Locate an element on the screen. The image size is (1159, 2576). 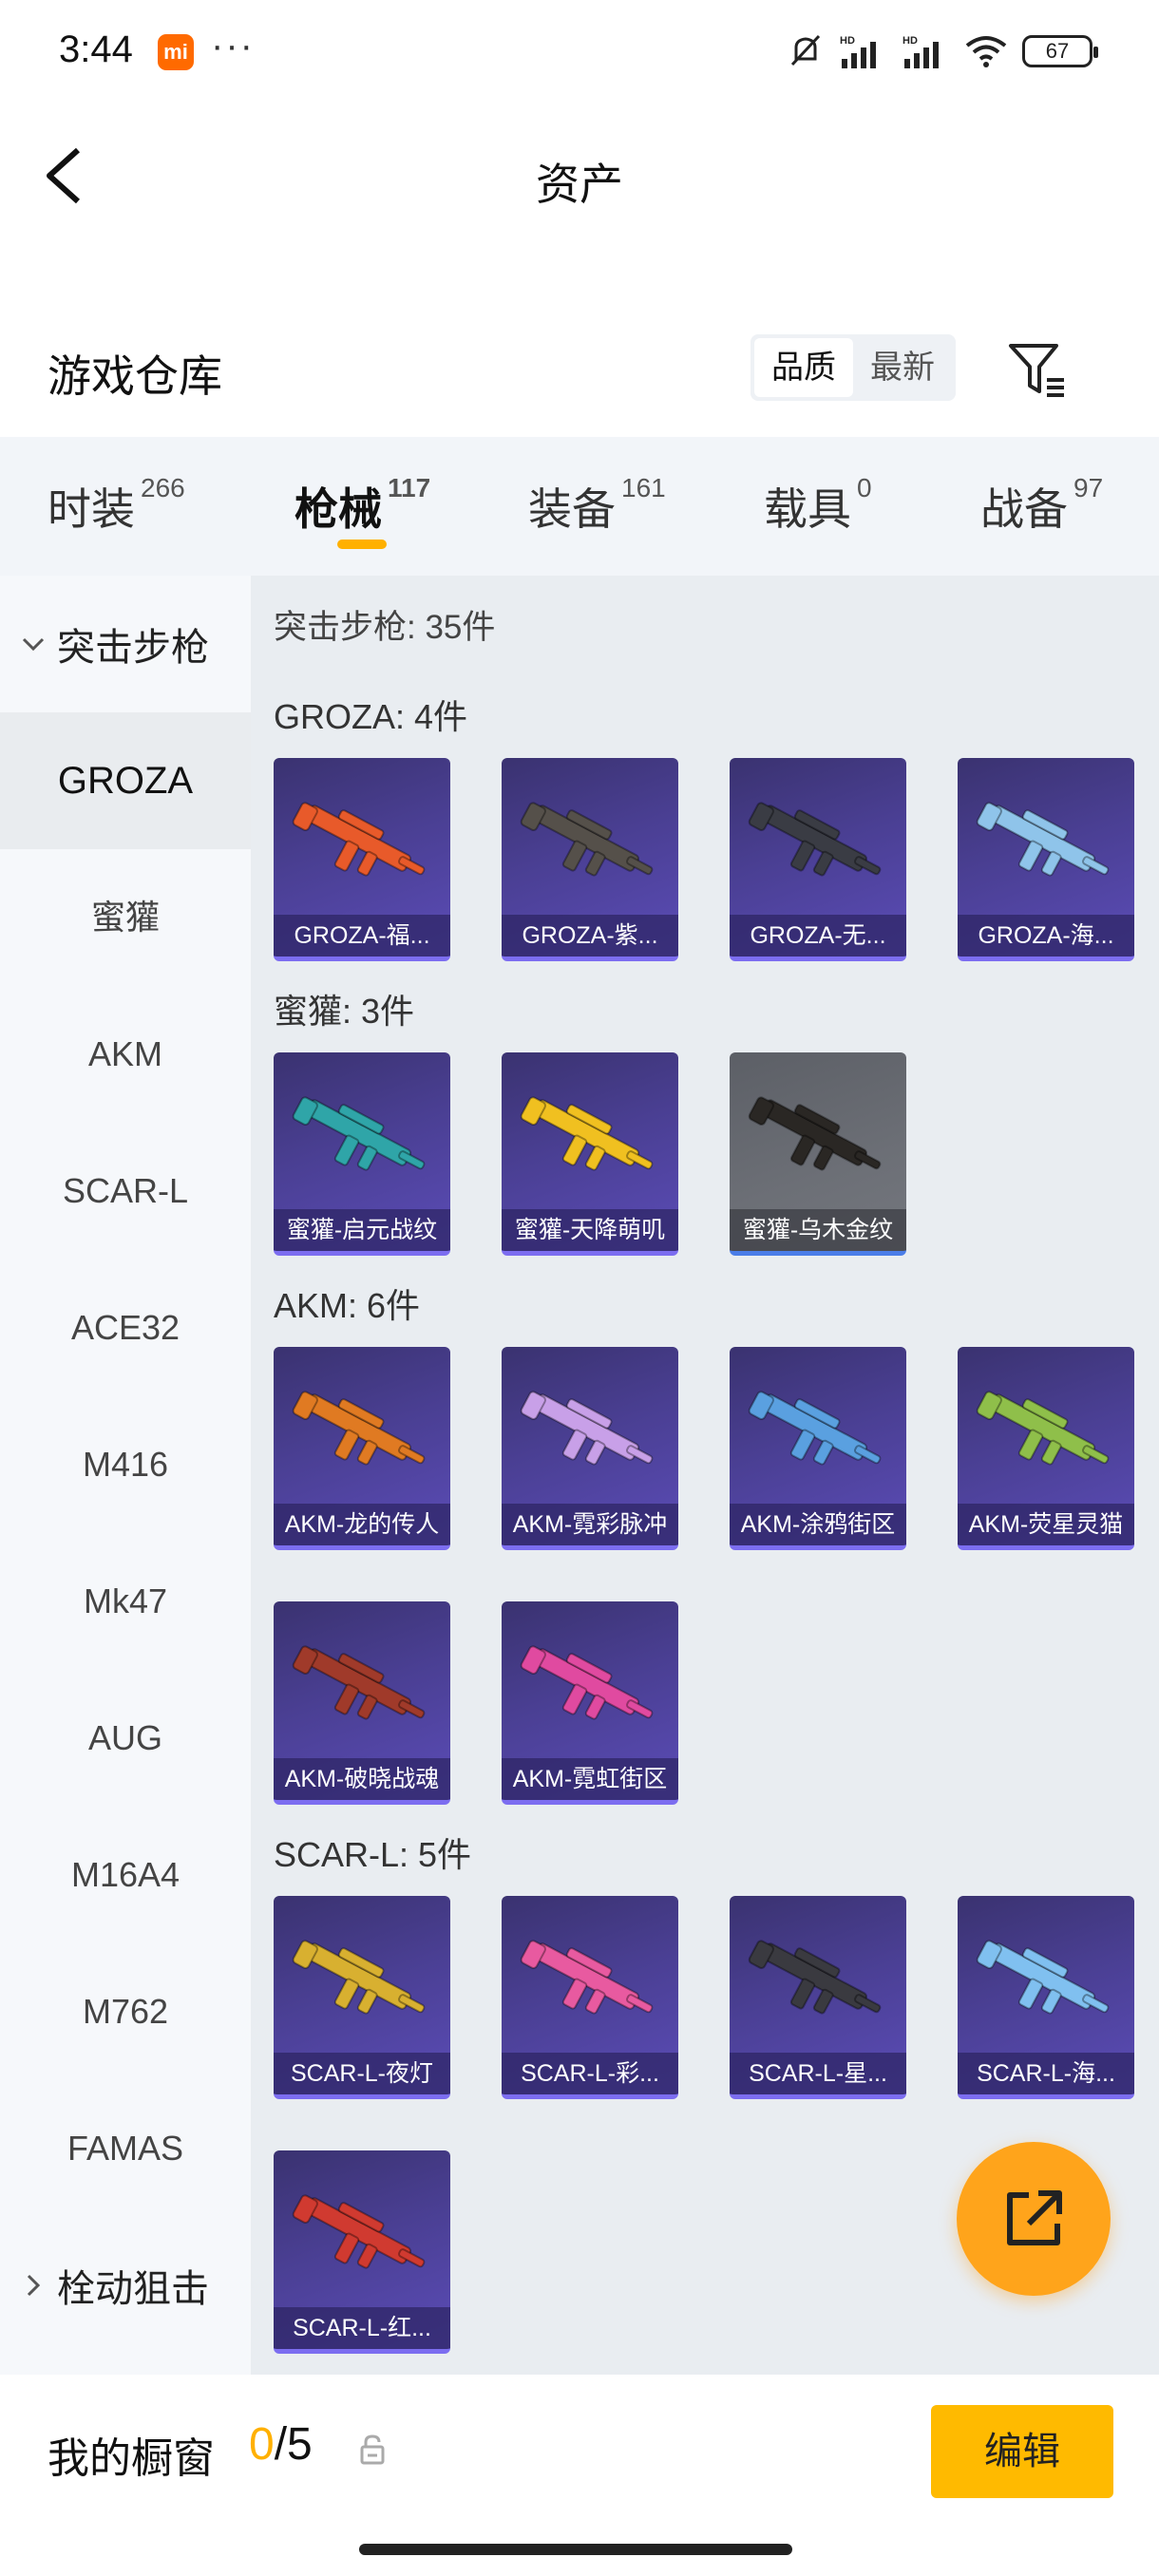
tab-equipment: 装备 161 is located at coordinates (597, 506).